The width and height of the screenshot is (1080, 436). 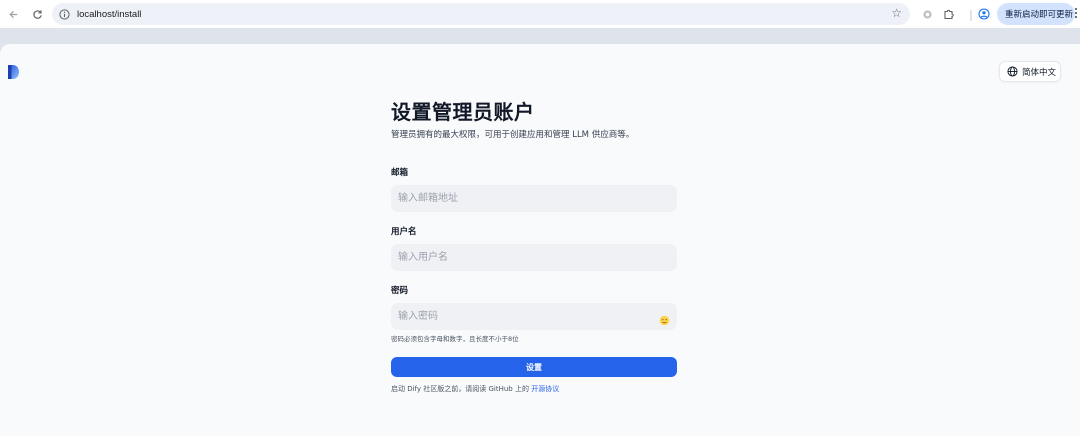 What do you see at coordinates (14, 71) in the screenshot?
I see `dify-logo` at bounding box center [14, 71].